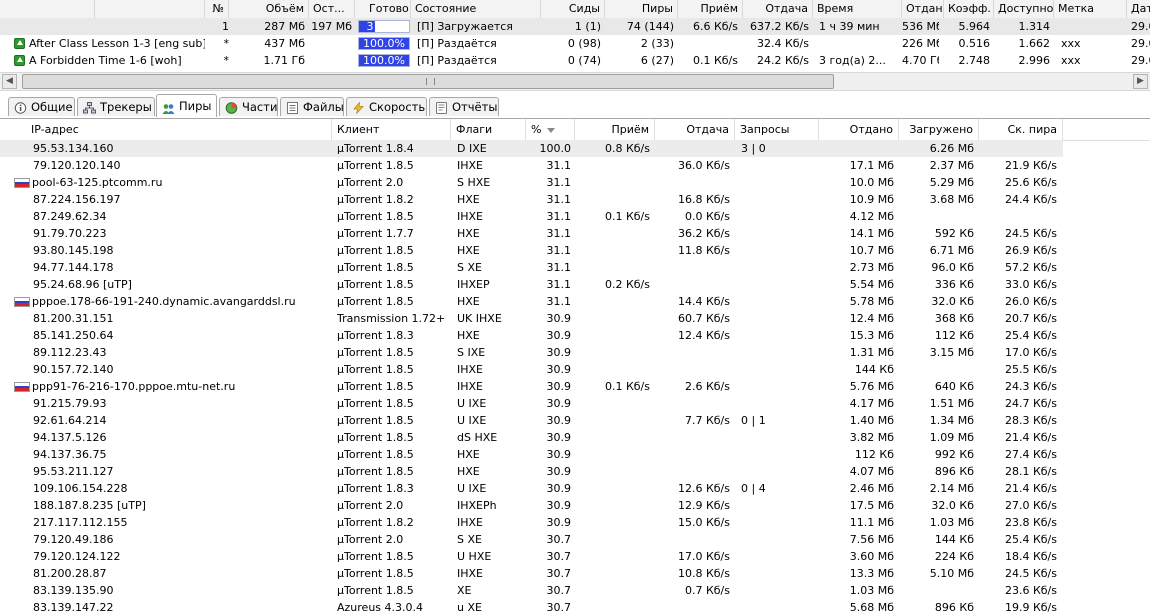 The height and width of the screenshot is (616, 1150). Describe the element at coordinates (587, 26) in the screenshot. I see `torrent-seeds-cell: 1 (1)` at that location.